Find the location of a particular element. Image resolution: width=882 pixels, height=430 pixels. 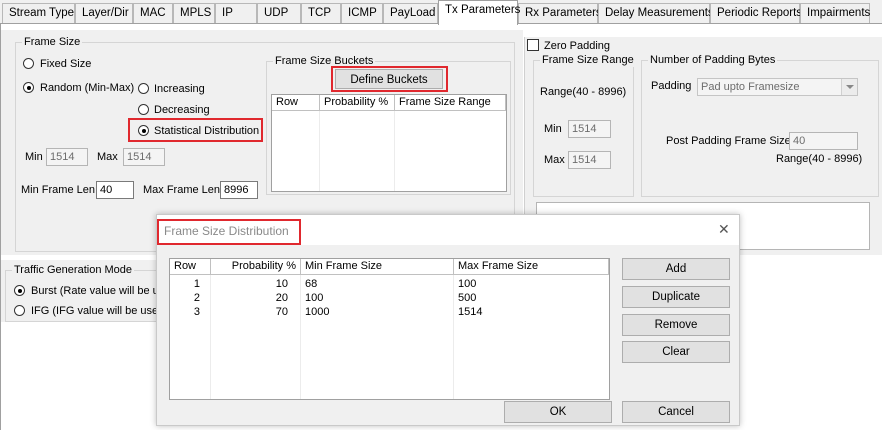

max-frame-len-field: 8996 is located at coordinates (239, 190).